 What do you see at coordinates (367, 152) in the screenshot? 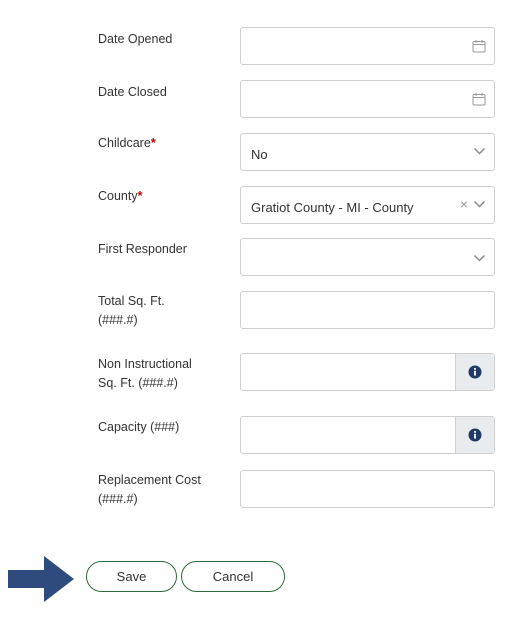
I see `childcare-select: No` at bounding box center [367, 152].